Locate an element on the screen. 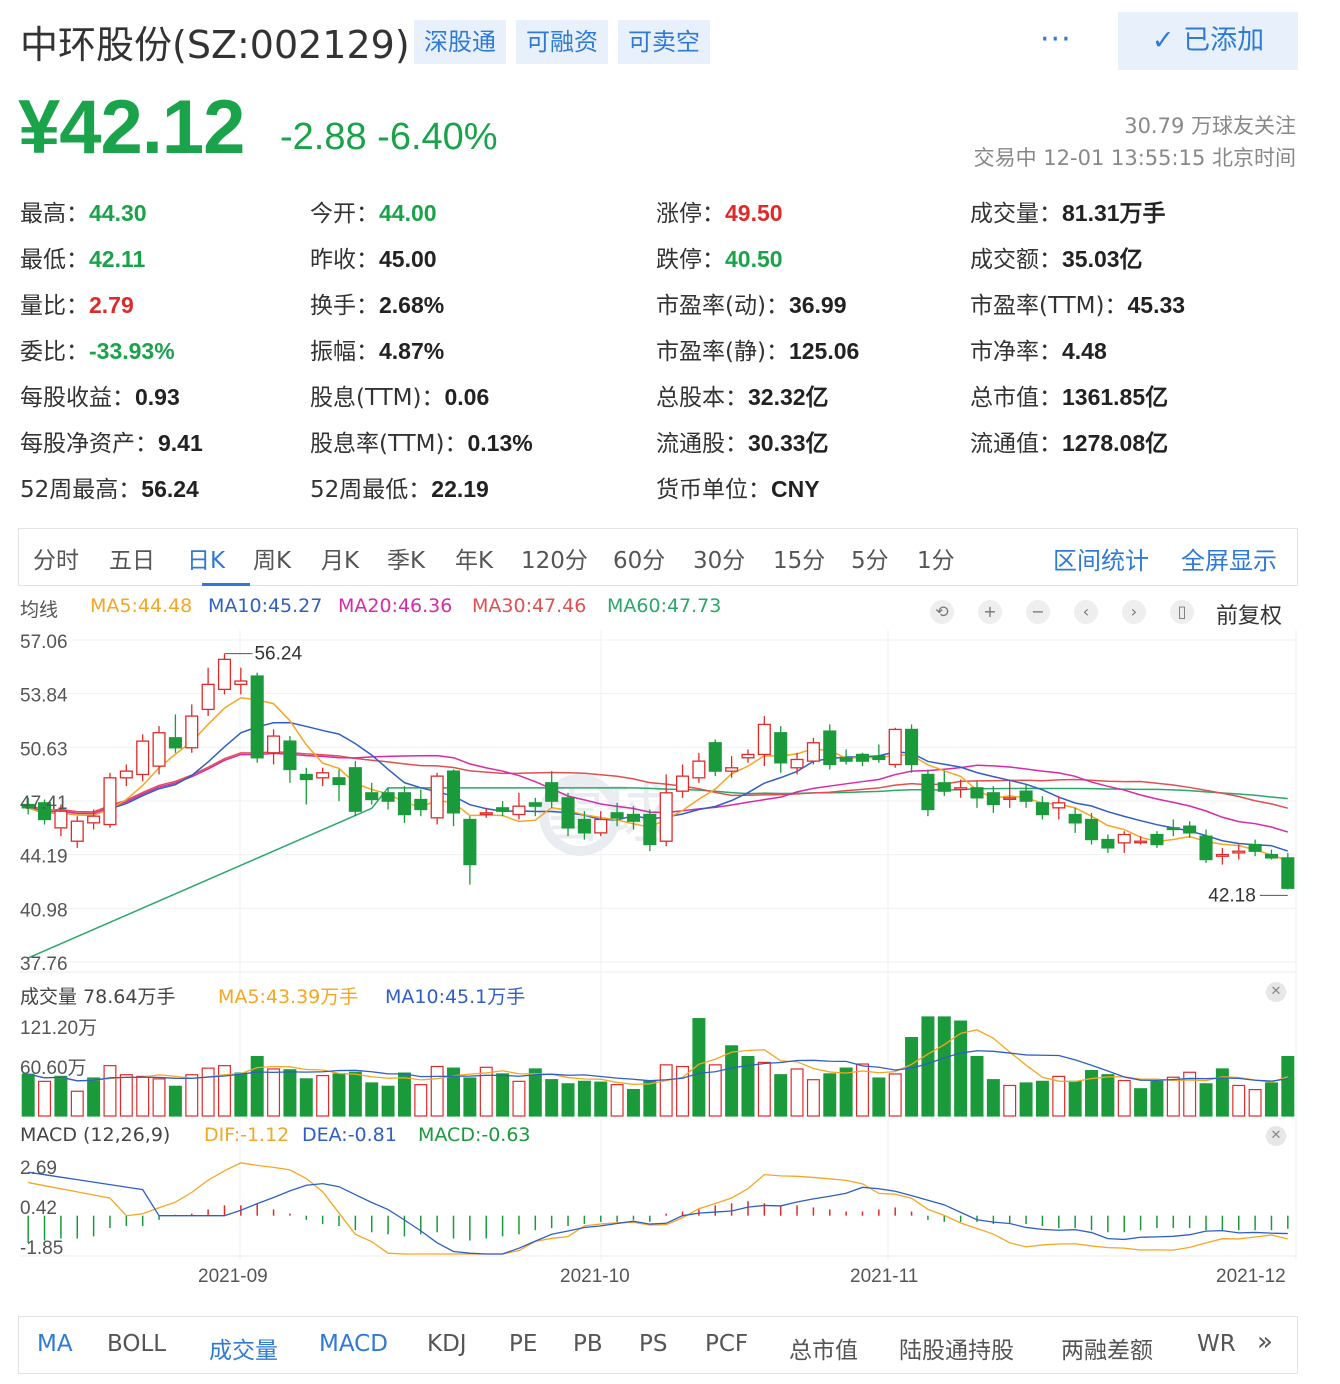 Image resolution: width=1340 pixels, height=1384 pixels. tab-indicator: 两融差额 is located at coordinates (1107, 1348).